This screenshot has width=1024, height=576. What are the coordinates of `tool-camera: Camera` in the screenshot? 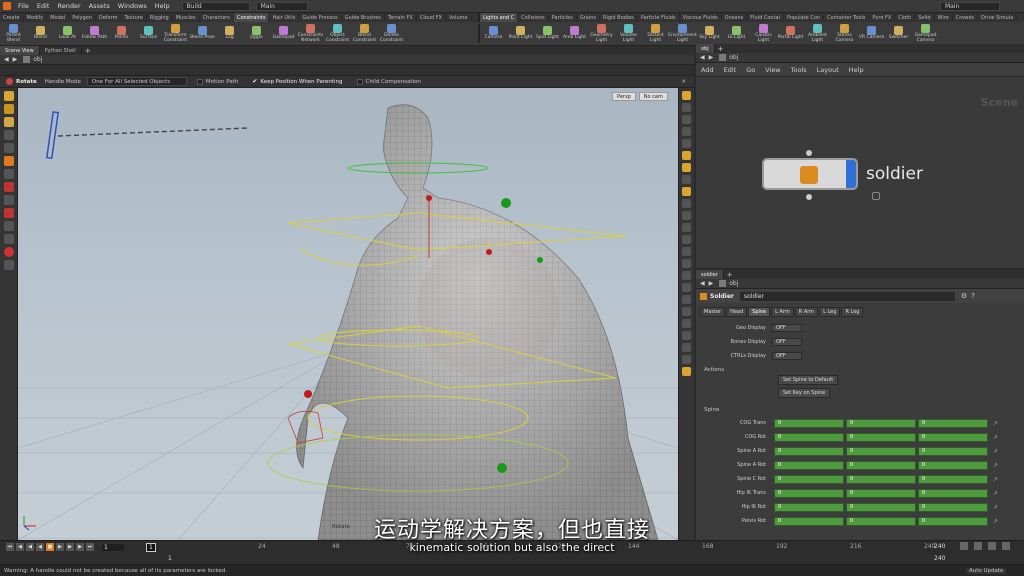 It's located at (493, 33).